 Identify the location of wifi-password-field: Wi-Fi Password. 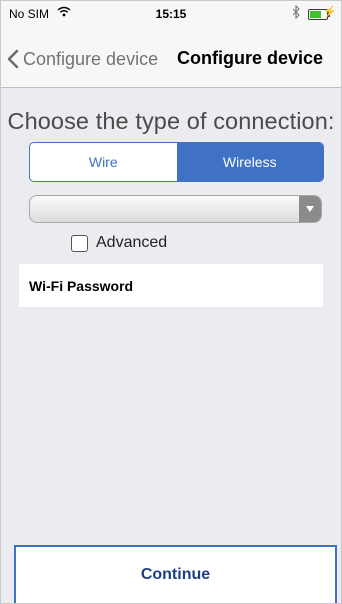
(171, 285).